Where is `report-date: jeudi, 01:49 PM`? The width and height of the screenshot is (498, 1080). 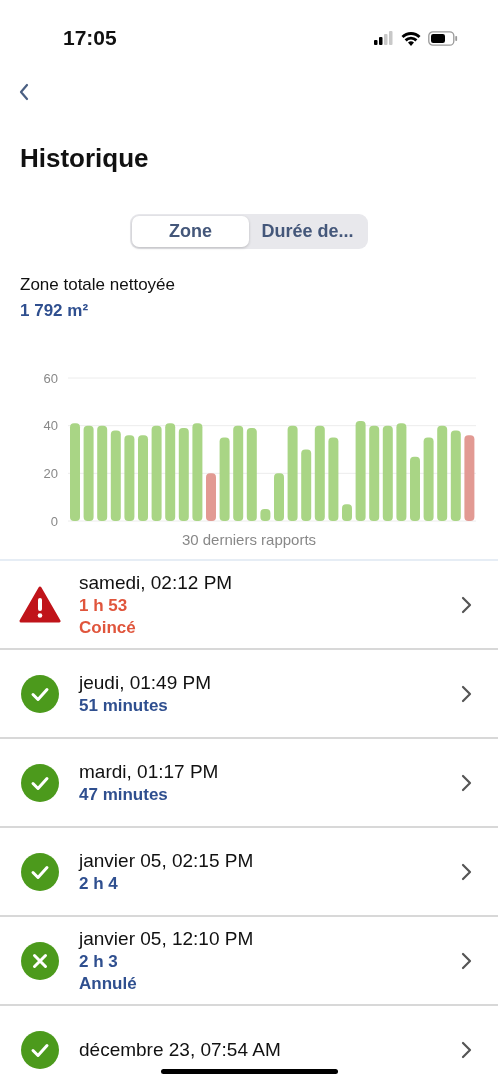 report-date: jeudi, 01:49 PM is located at coordinates (146, 682).